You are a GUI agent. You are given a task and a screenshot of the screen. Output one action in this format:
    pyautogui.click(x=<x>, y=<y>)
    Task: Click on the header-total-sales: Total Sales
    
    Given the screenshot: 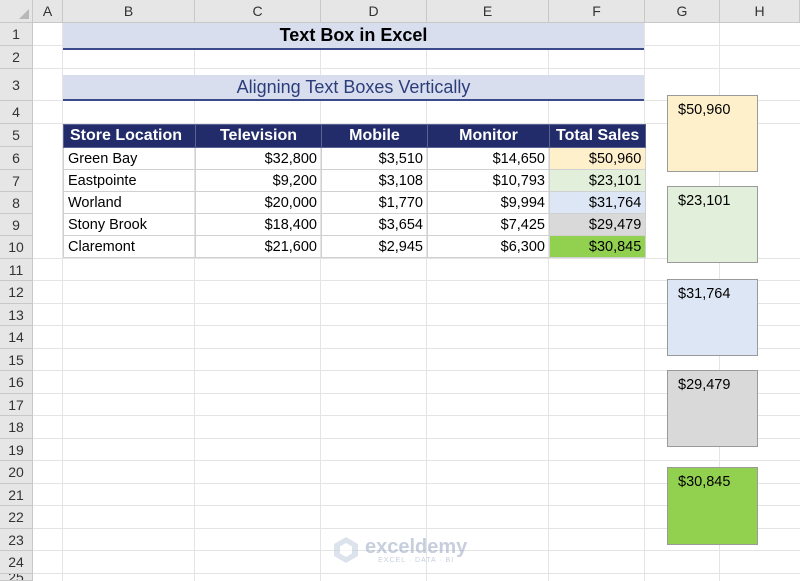 What is the action you would take?
    pyautogui.click(x=597, y=136)
    